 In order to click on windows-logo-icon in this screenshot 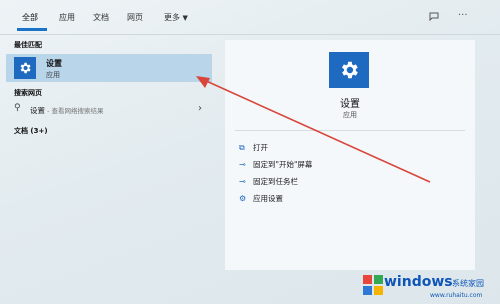, I will do `click(373, 285)`.